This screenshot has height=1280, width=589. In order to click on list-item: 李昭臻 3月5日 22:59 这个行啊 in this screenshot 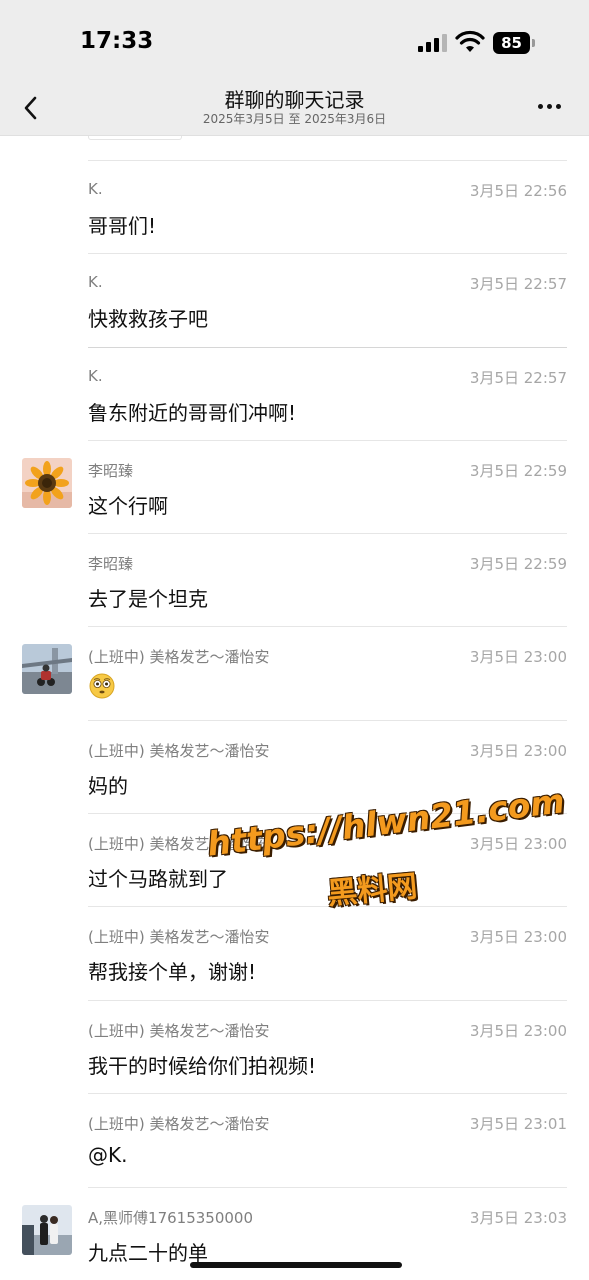, I will do `click(294, 486)`.